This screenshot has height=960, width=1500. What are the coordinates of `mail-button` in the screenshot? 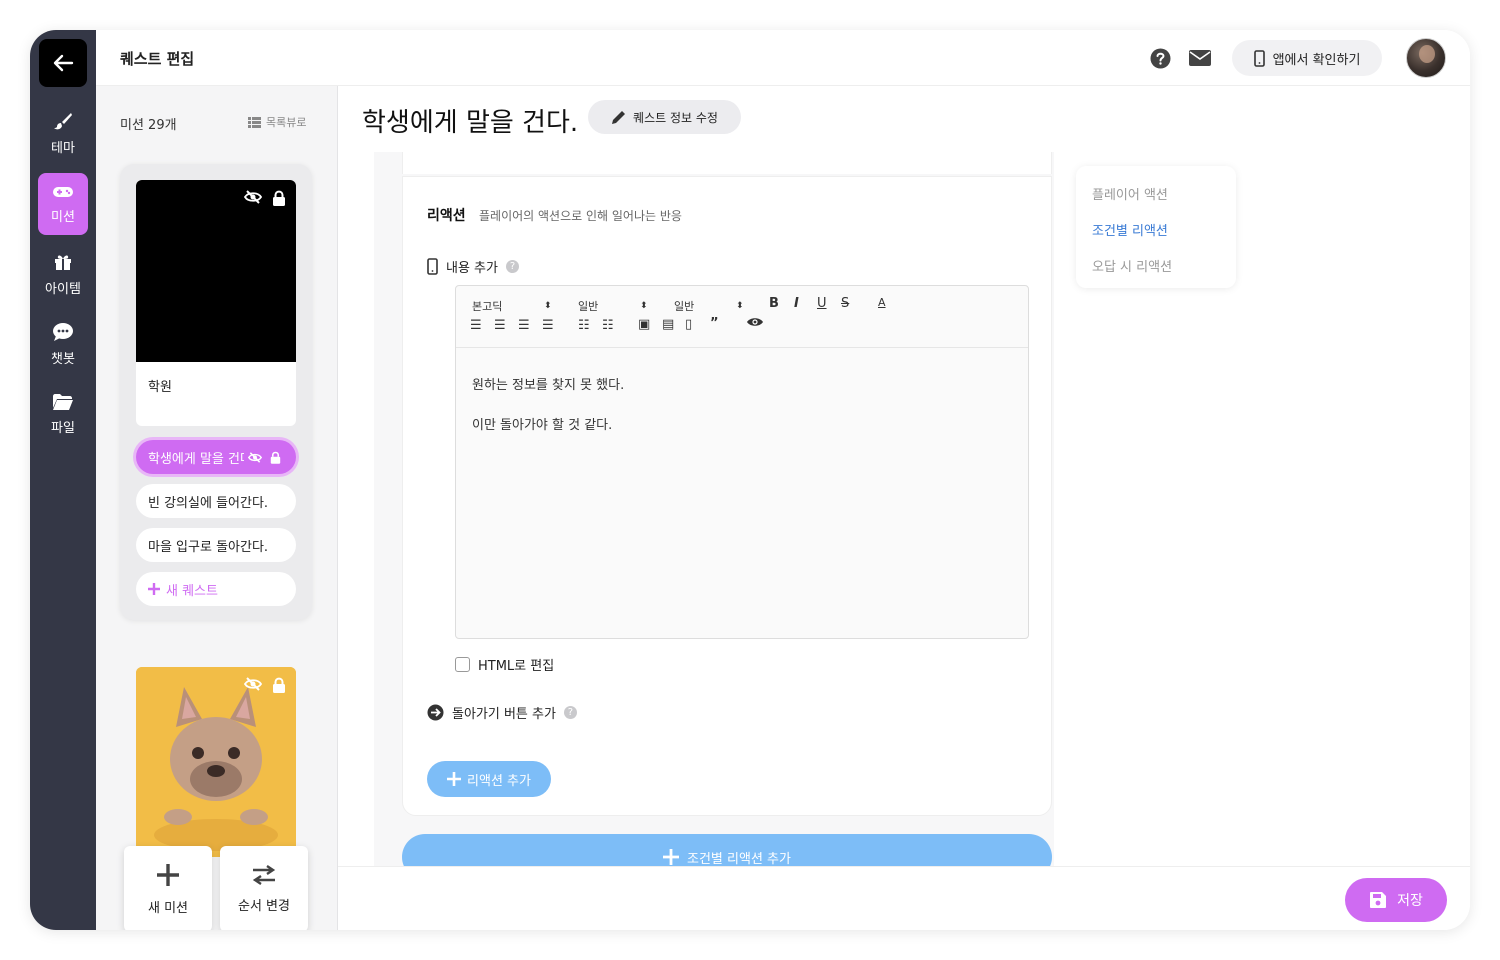 It's located at (1200, 58).